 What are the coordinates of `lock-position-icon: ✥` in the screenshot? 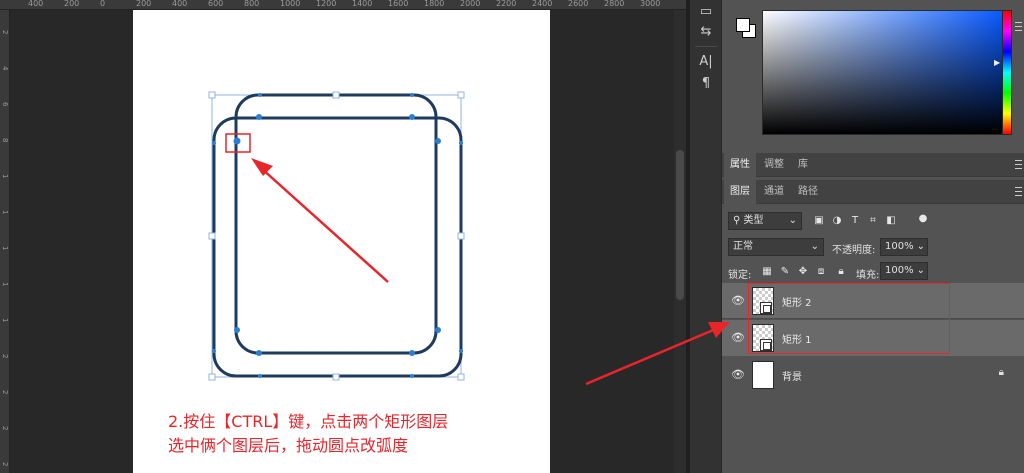 It's located at (803, 272).